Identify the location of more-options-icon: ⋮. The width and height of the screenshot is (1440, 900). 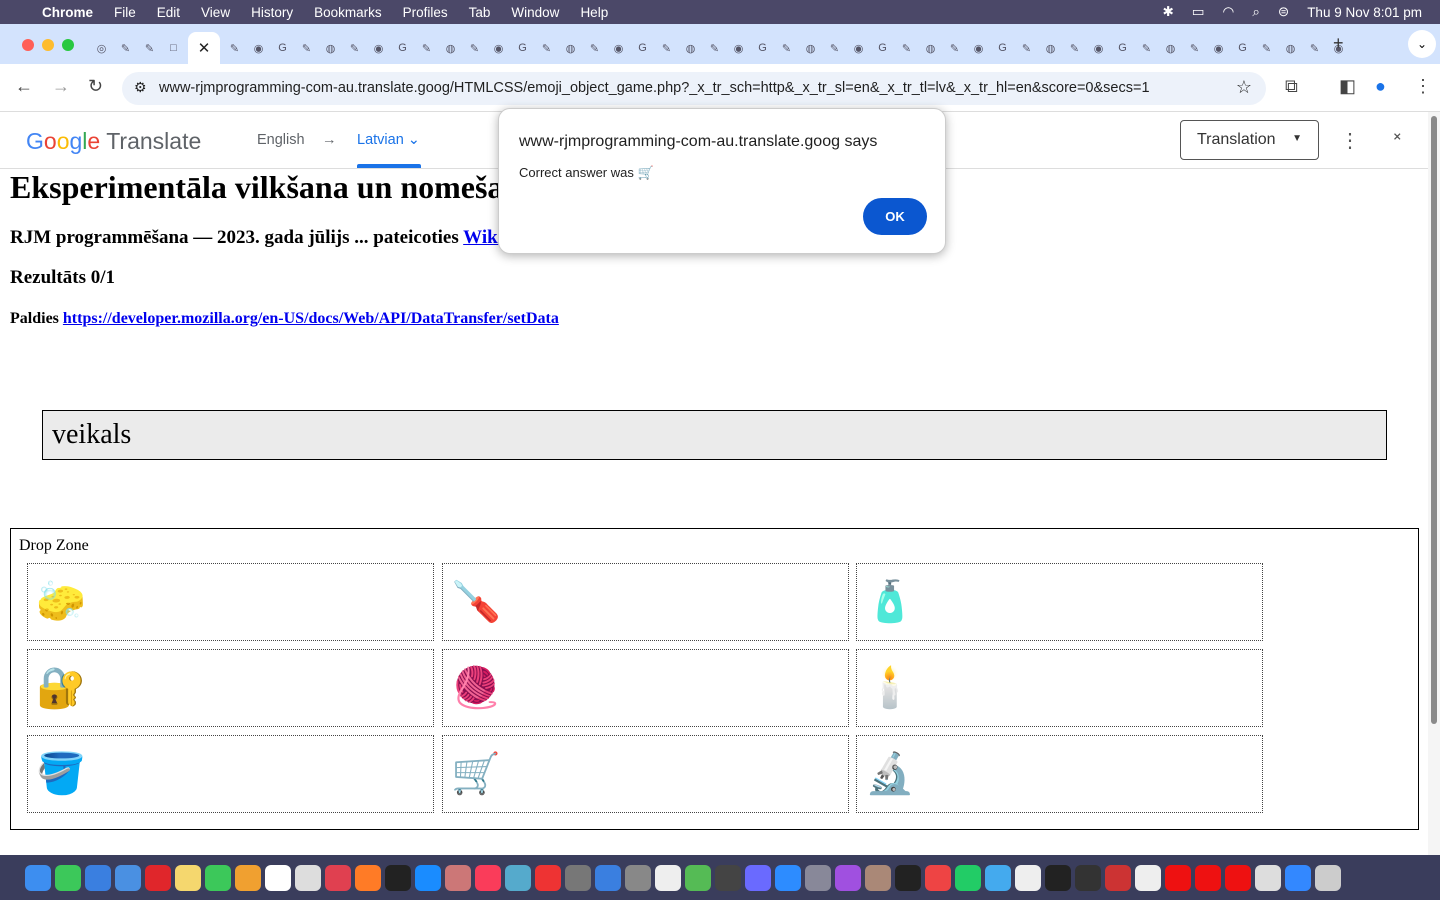
(1350, 140).